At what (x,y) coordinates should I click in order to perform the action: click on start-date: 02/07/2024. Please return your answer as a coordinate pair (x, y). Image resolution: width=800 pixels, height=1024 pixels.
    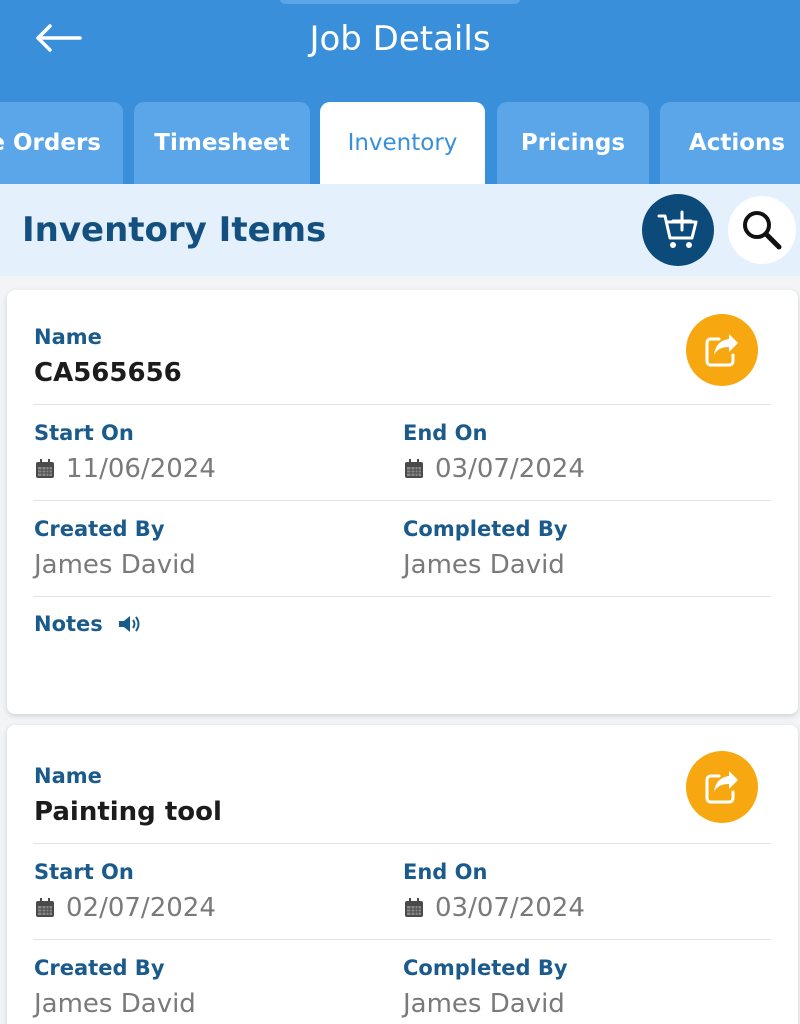
    Looking at the image, I should click on (125, 908).